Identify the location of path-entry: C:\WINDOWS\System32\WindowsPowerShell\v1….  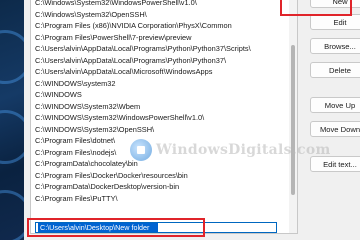
(159, 118).